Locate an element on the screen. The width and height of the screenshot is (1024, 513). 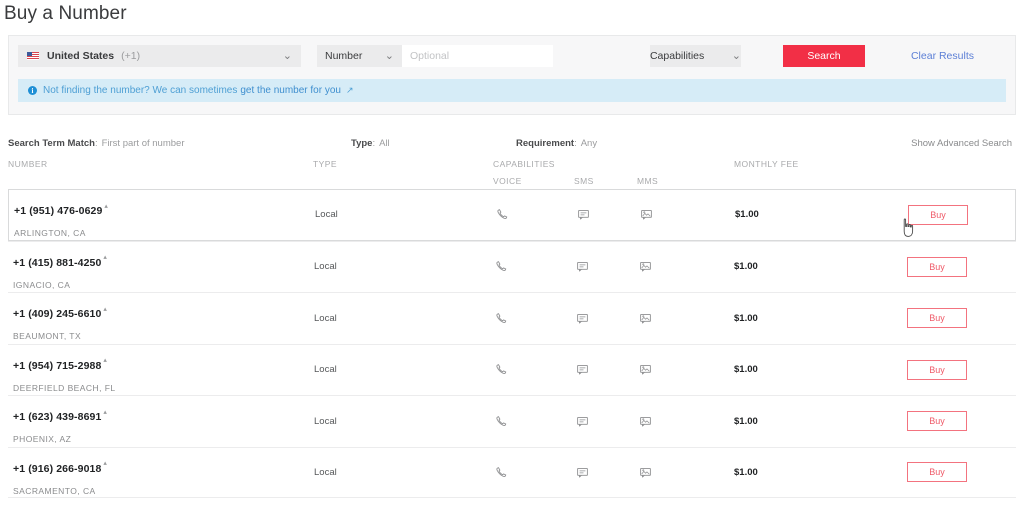
number-location: PHOENIX, AZ is located at coordinates (42, 439).